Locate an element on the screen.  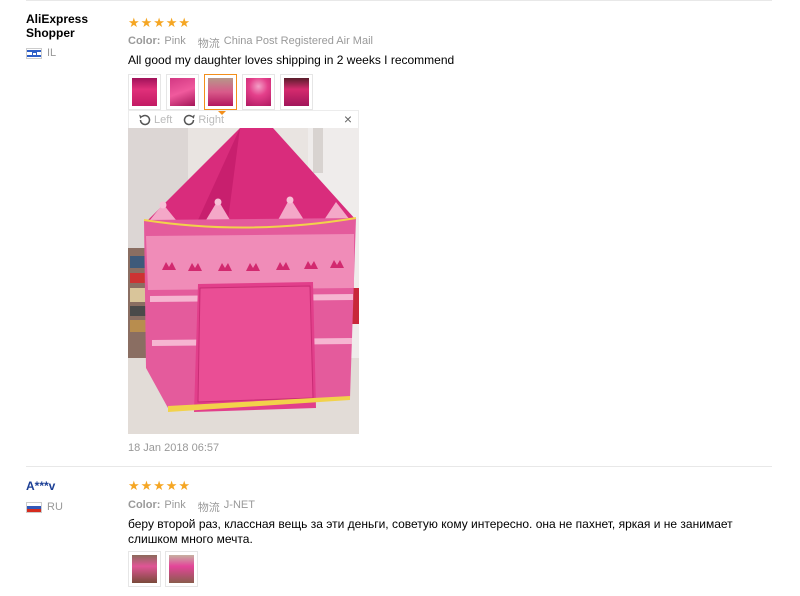
rotate-right-button: Right is located at coordinates (202, 120).